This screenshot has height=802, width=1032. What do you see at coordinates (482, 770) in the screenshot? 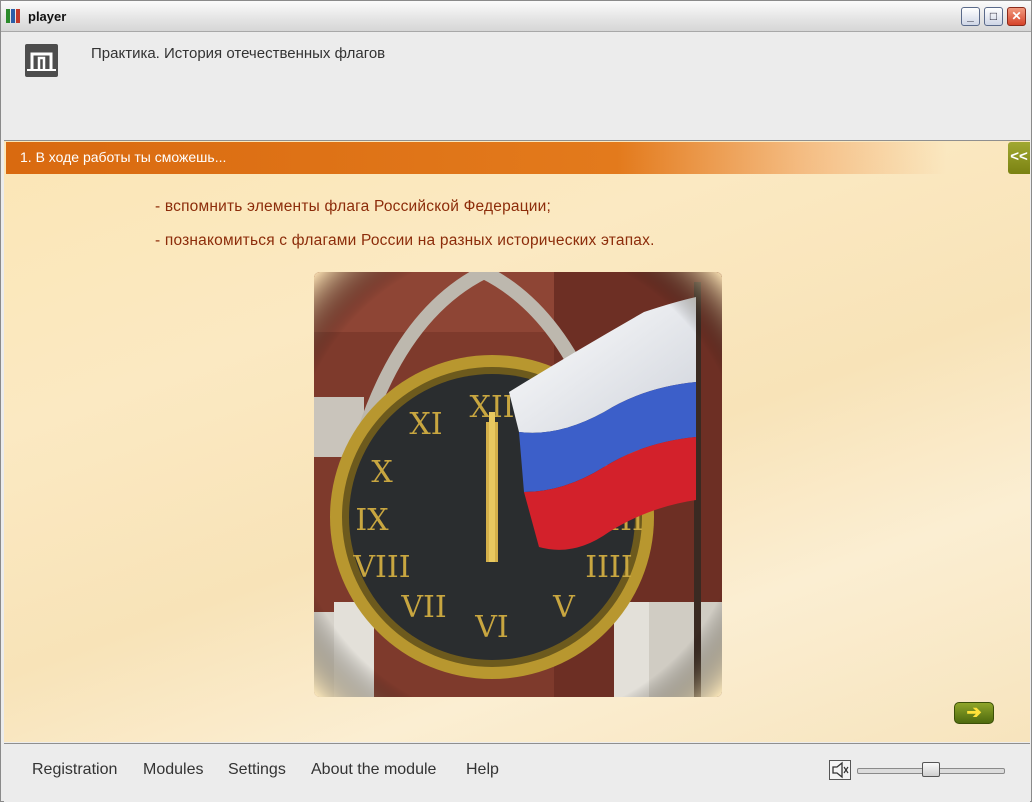
I see `menu-help: Help` at bounding box center [482, 770].